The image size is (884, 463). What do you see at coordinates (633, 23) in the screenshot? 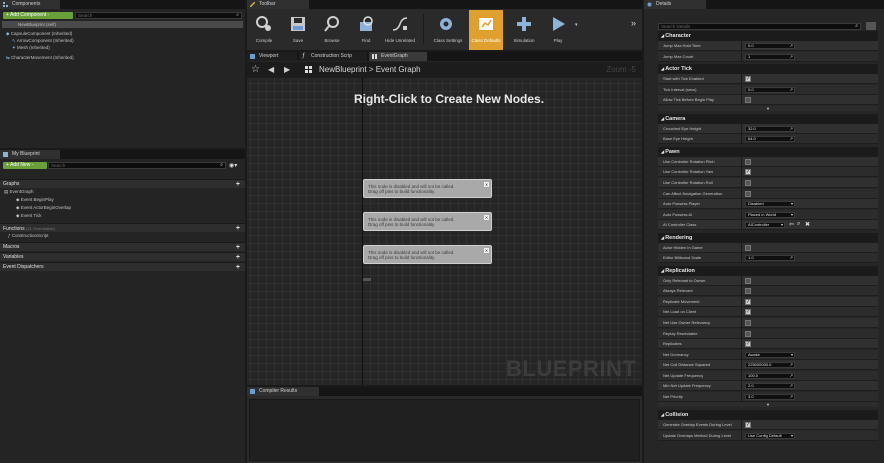
I see `toolbar-overflow-icon: »` at bounding box center [633, 23].